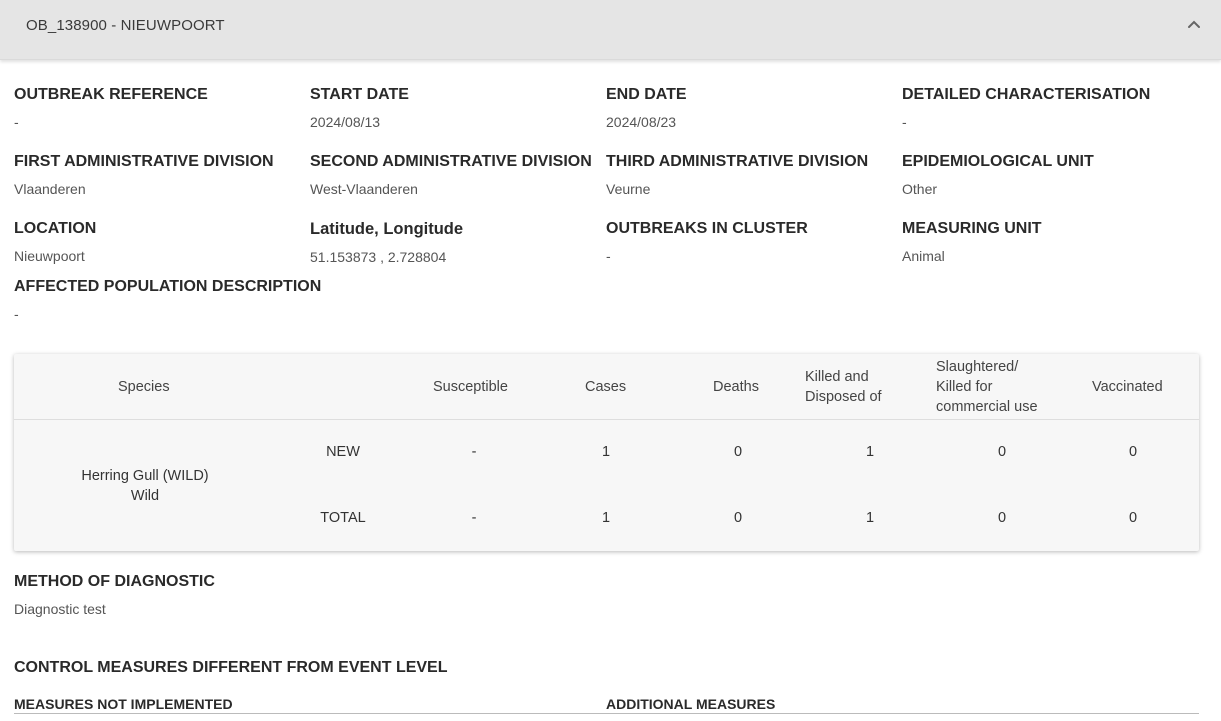 This screenshot has width=1221, height=721. What do you see at coordinates (1047, 108) in the screenshot?
I see `field-detailed-characterisation: DETAILED CHARACTERISATION -` at bounding box center [1047, 108].